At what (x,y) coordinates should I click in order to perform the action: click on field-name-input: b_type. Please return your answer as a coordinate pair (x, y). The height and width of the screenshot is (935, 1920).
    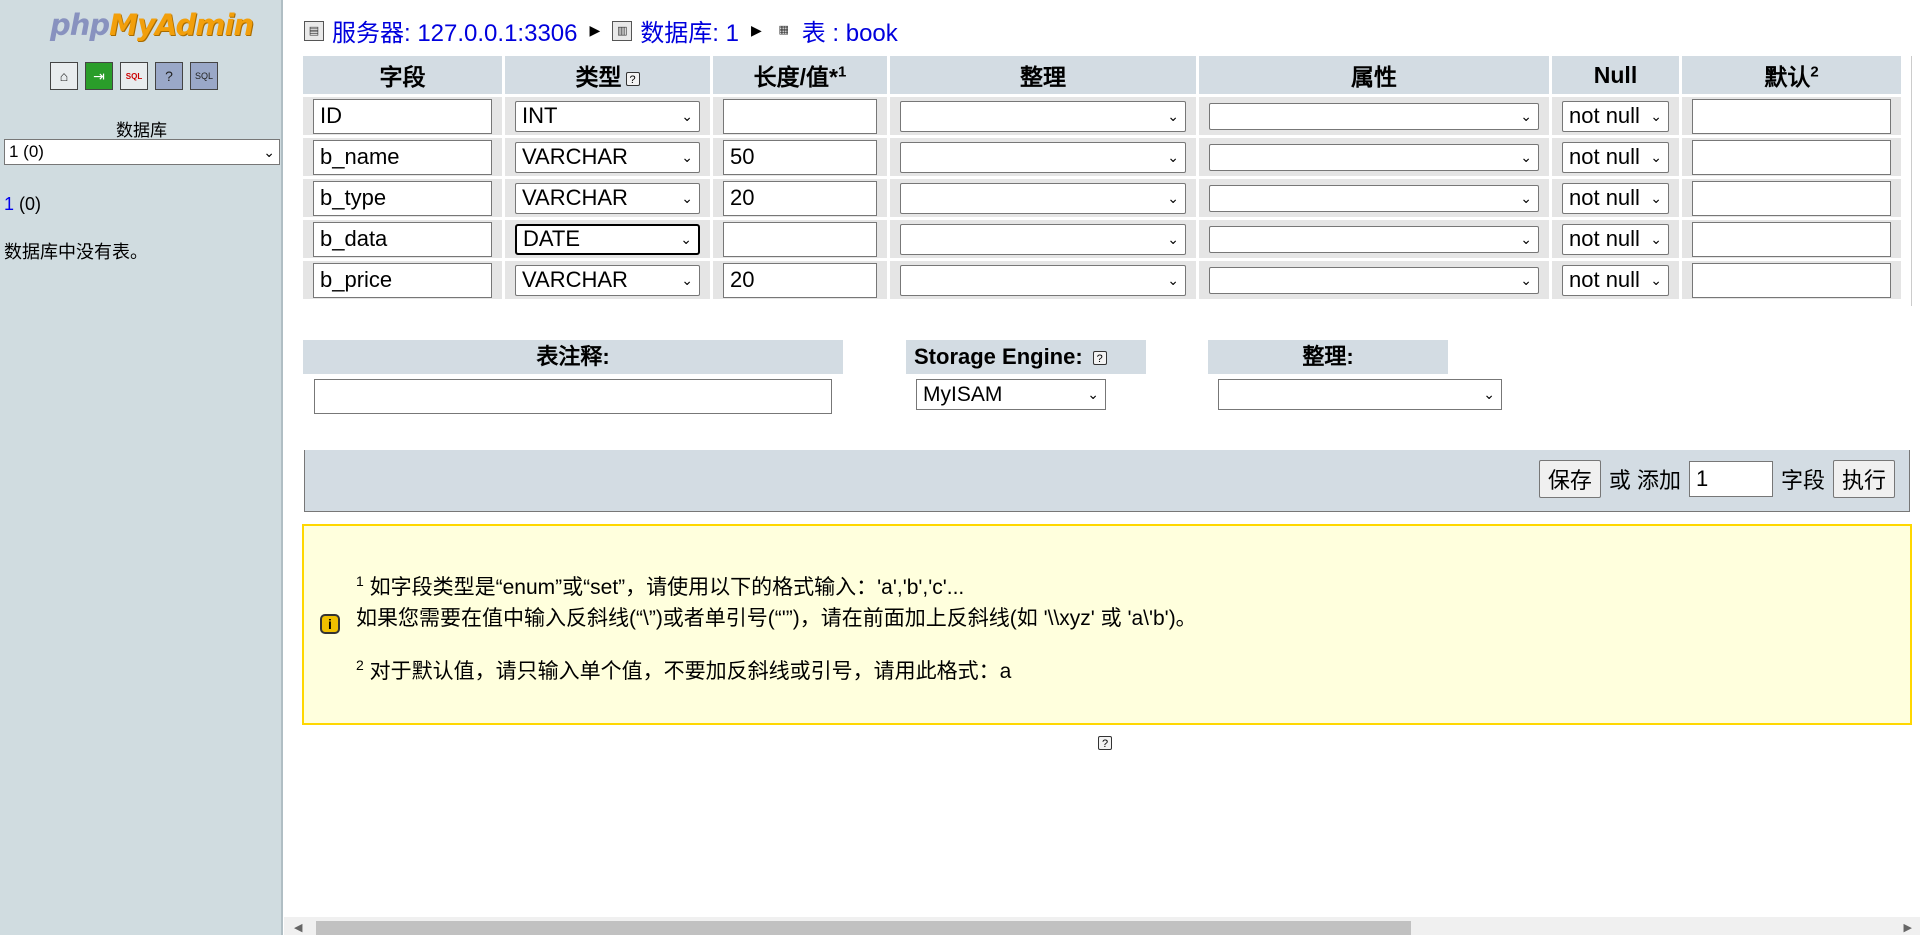
    Looking at the image, I should click on (402, 198).